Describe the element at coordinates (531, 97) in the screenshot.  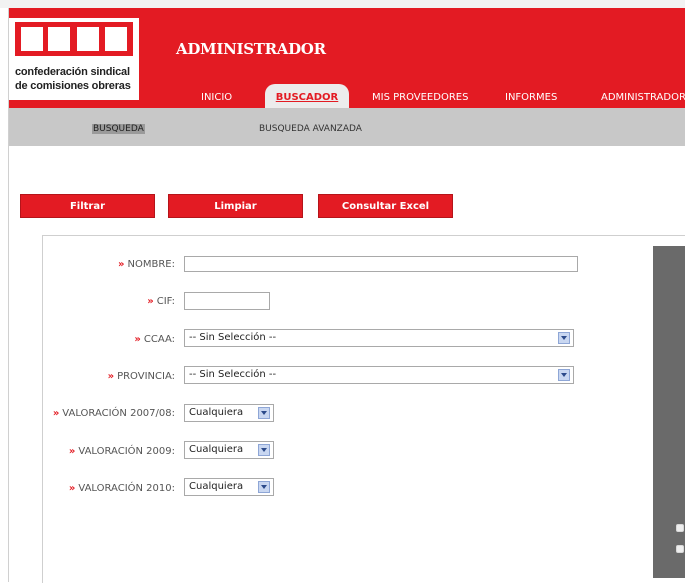
I see `nav-item-informes: INFORMES` at that location.